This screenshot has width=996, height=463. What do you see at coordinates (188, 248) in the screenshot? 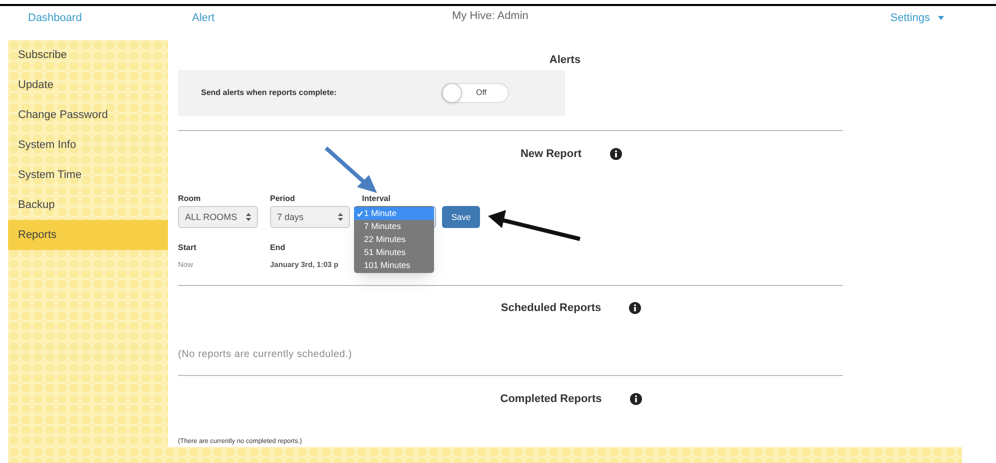
I see `field-label: Start` at bounding box center [188, 248].